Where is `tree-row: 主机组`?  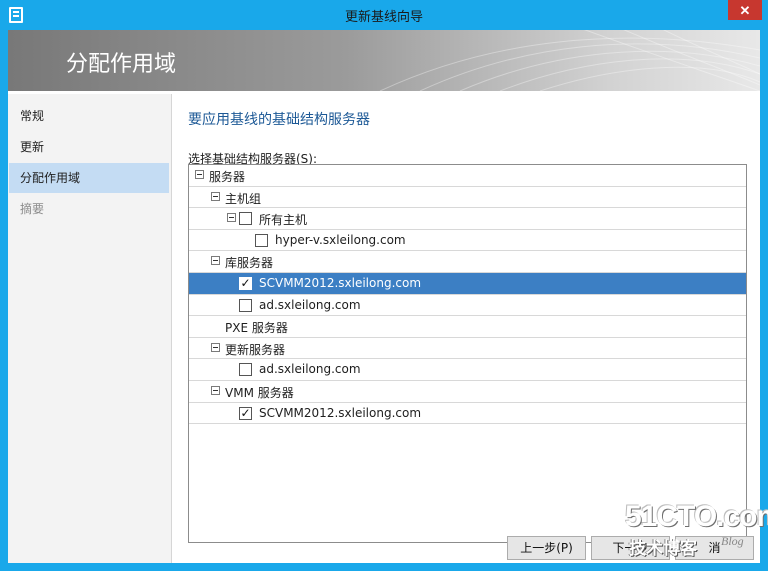 tree-row: 主机组 is located at coordinates (467, 198).